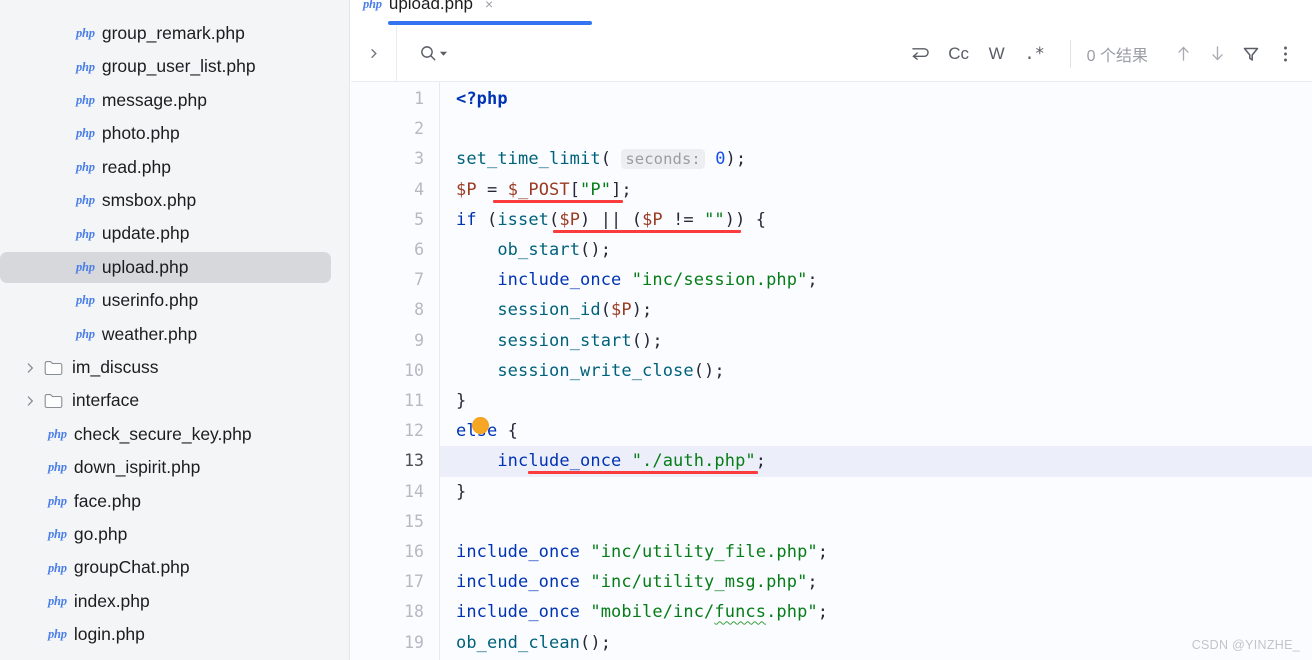 This screenshot has height=660, width=1312. I want to click on tree-item-photo-php: php photo.php, so click(174, 133).